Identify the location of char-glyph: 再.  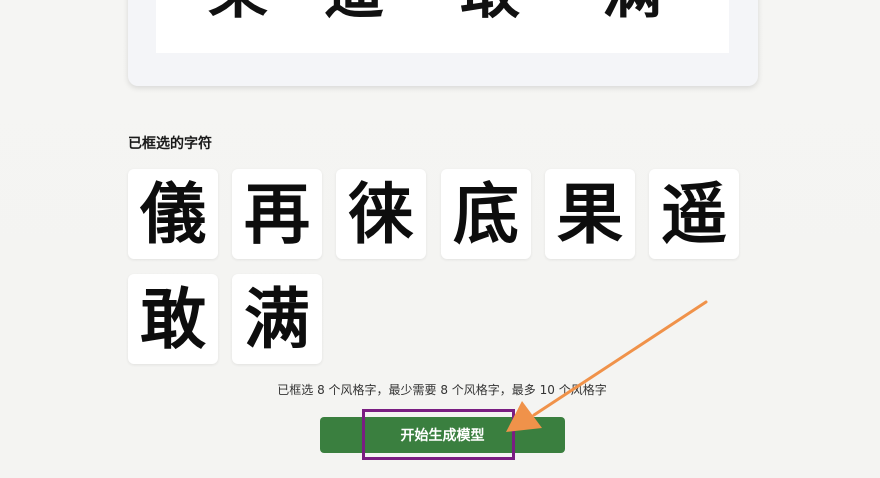
(277, 214).